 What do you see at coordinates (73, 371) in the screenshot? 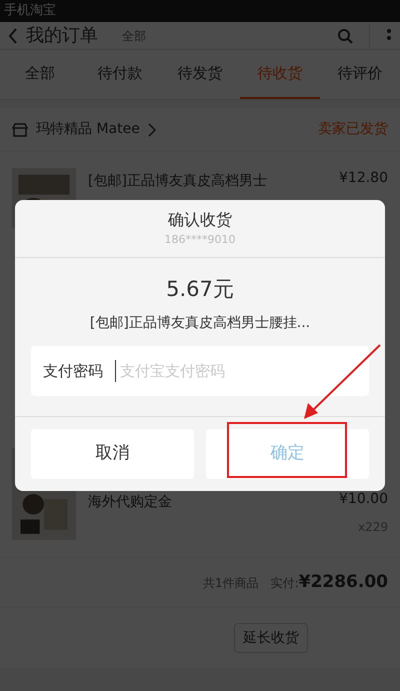
I see `field-label: 支付密码` at bounding box center [73, 371].